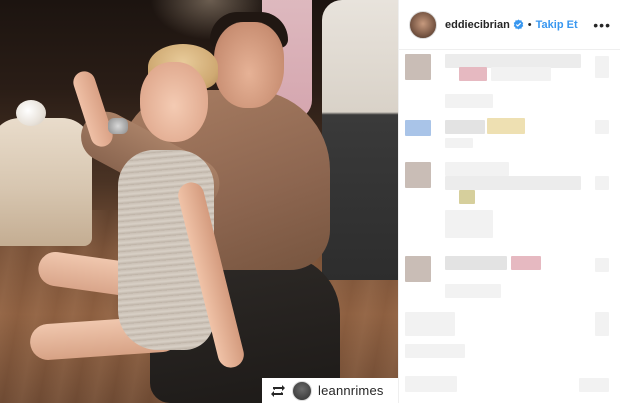  I want to click on follow-button: Takip Et, so click(557, 25).